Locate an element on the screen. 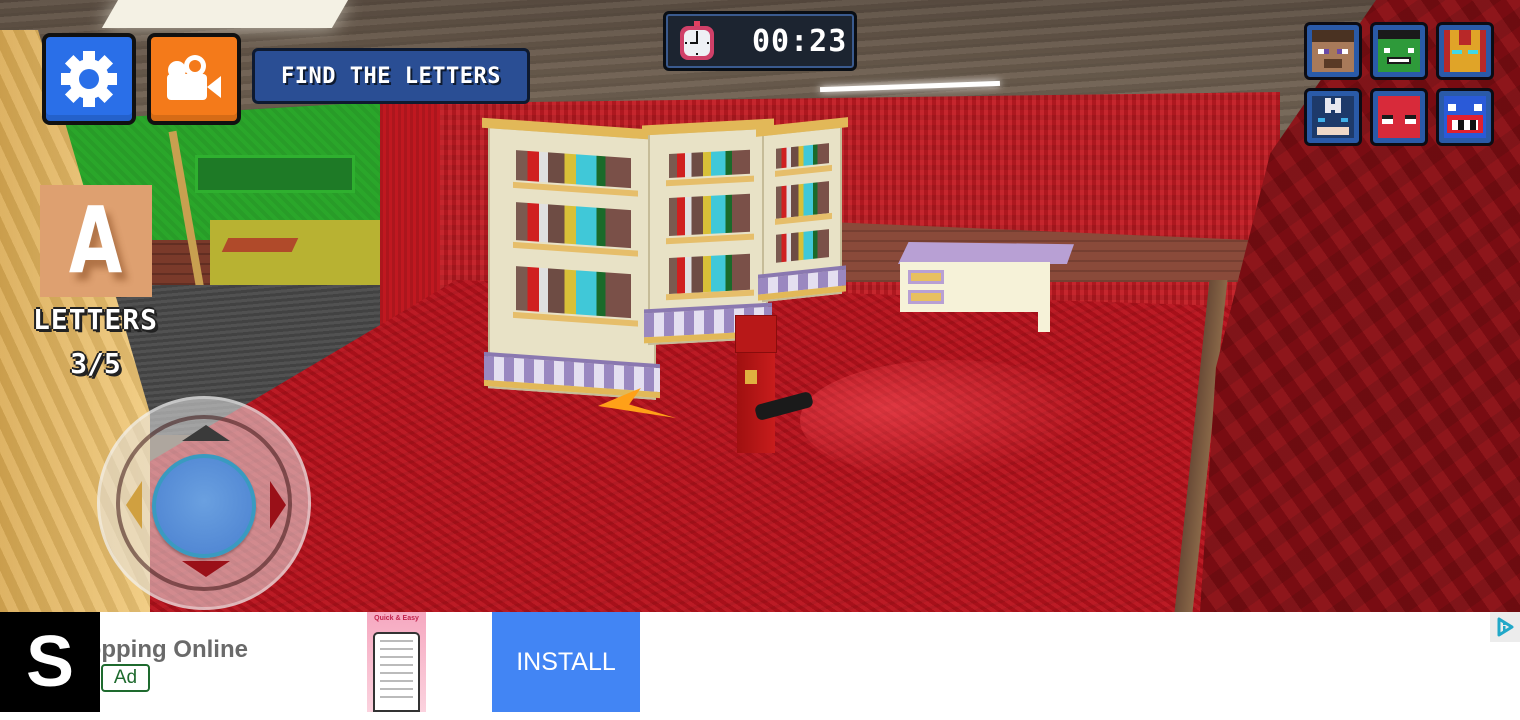 Image resolution: width=1520 pixels, height=720 pixels. letter-glyph: A is located at coordinates (96, 240).